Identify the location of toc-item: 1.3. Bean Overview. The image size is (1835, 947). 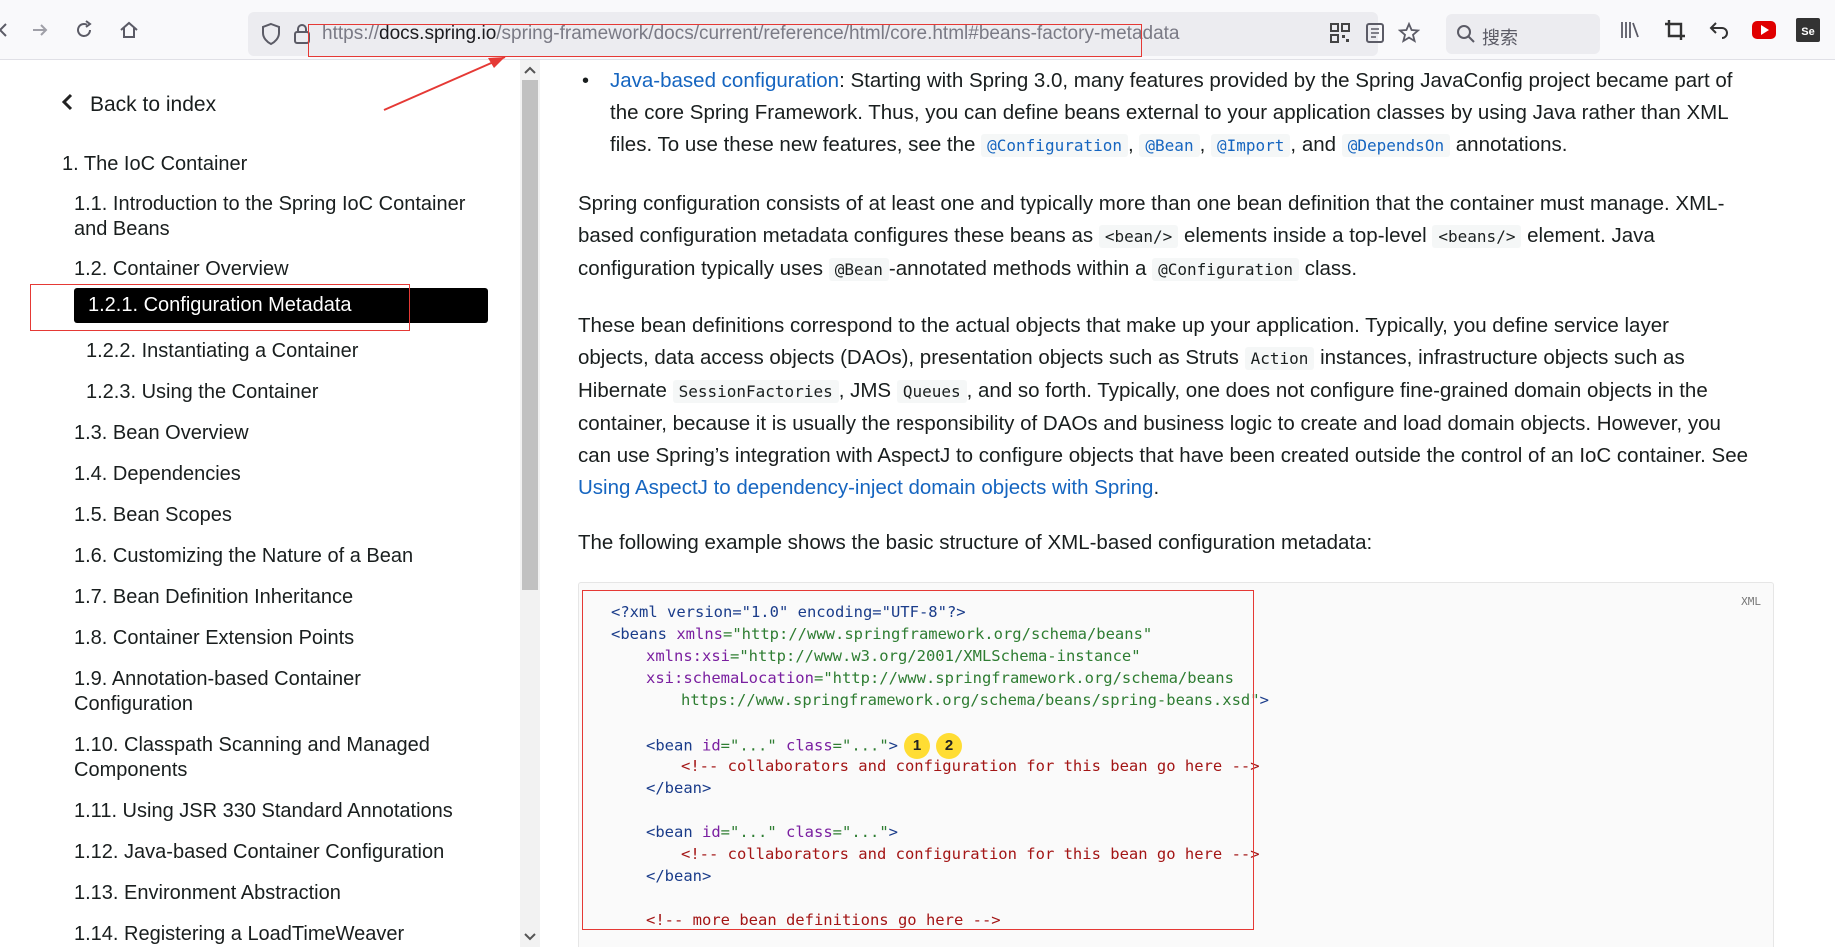
(161, 433).